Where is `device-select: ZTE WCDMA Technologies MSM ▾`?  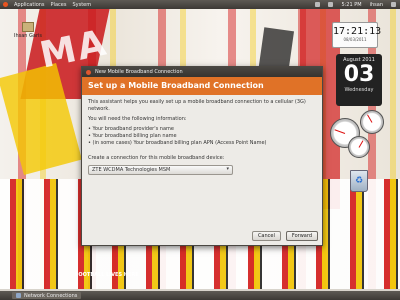
device-select: ZTE WCDMA Technologies MSM ▾ is located at coordinates (160, 170).